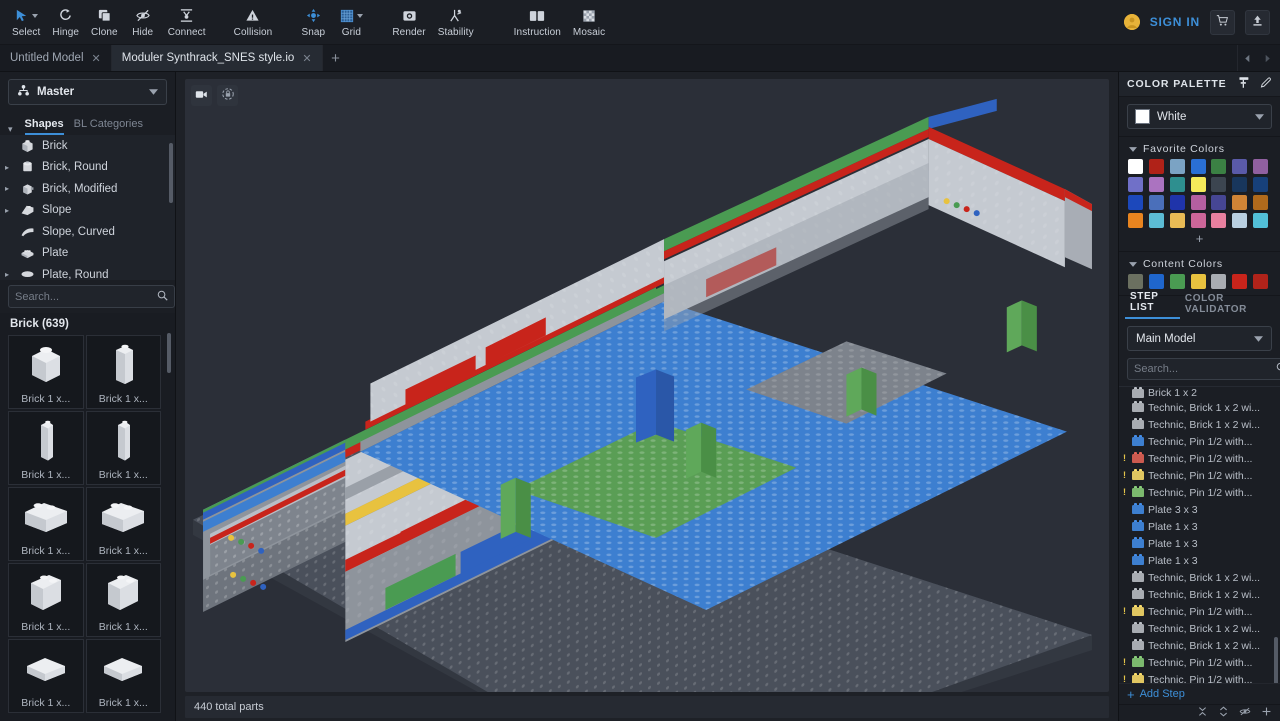 This screenshot has width=1280, height=721. What do you see at coordinates (1222, 22) in the screenshot?
I see `cart-button` at bounding box center [1222, 22].